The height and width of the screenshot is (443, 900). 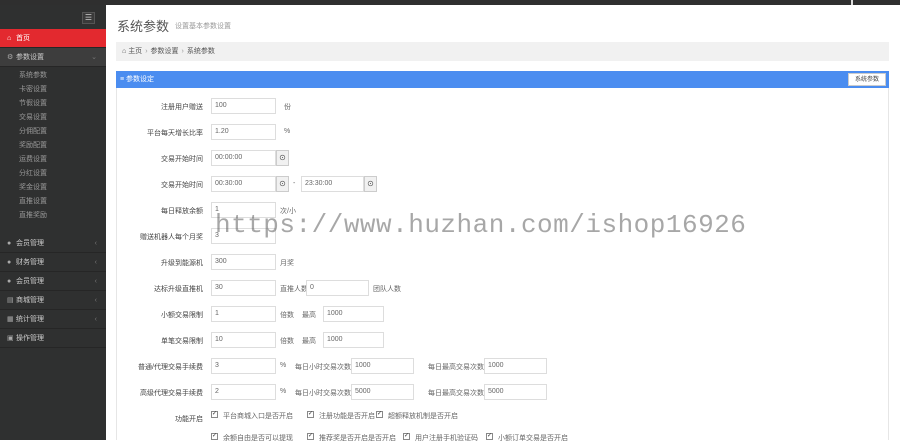 I want to click on field-label: 注册用户赠送, so click(x=182, y=107).